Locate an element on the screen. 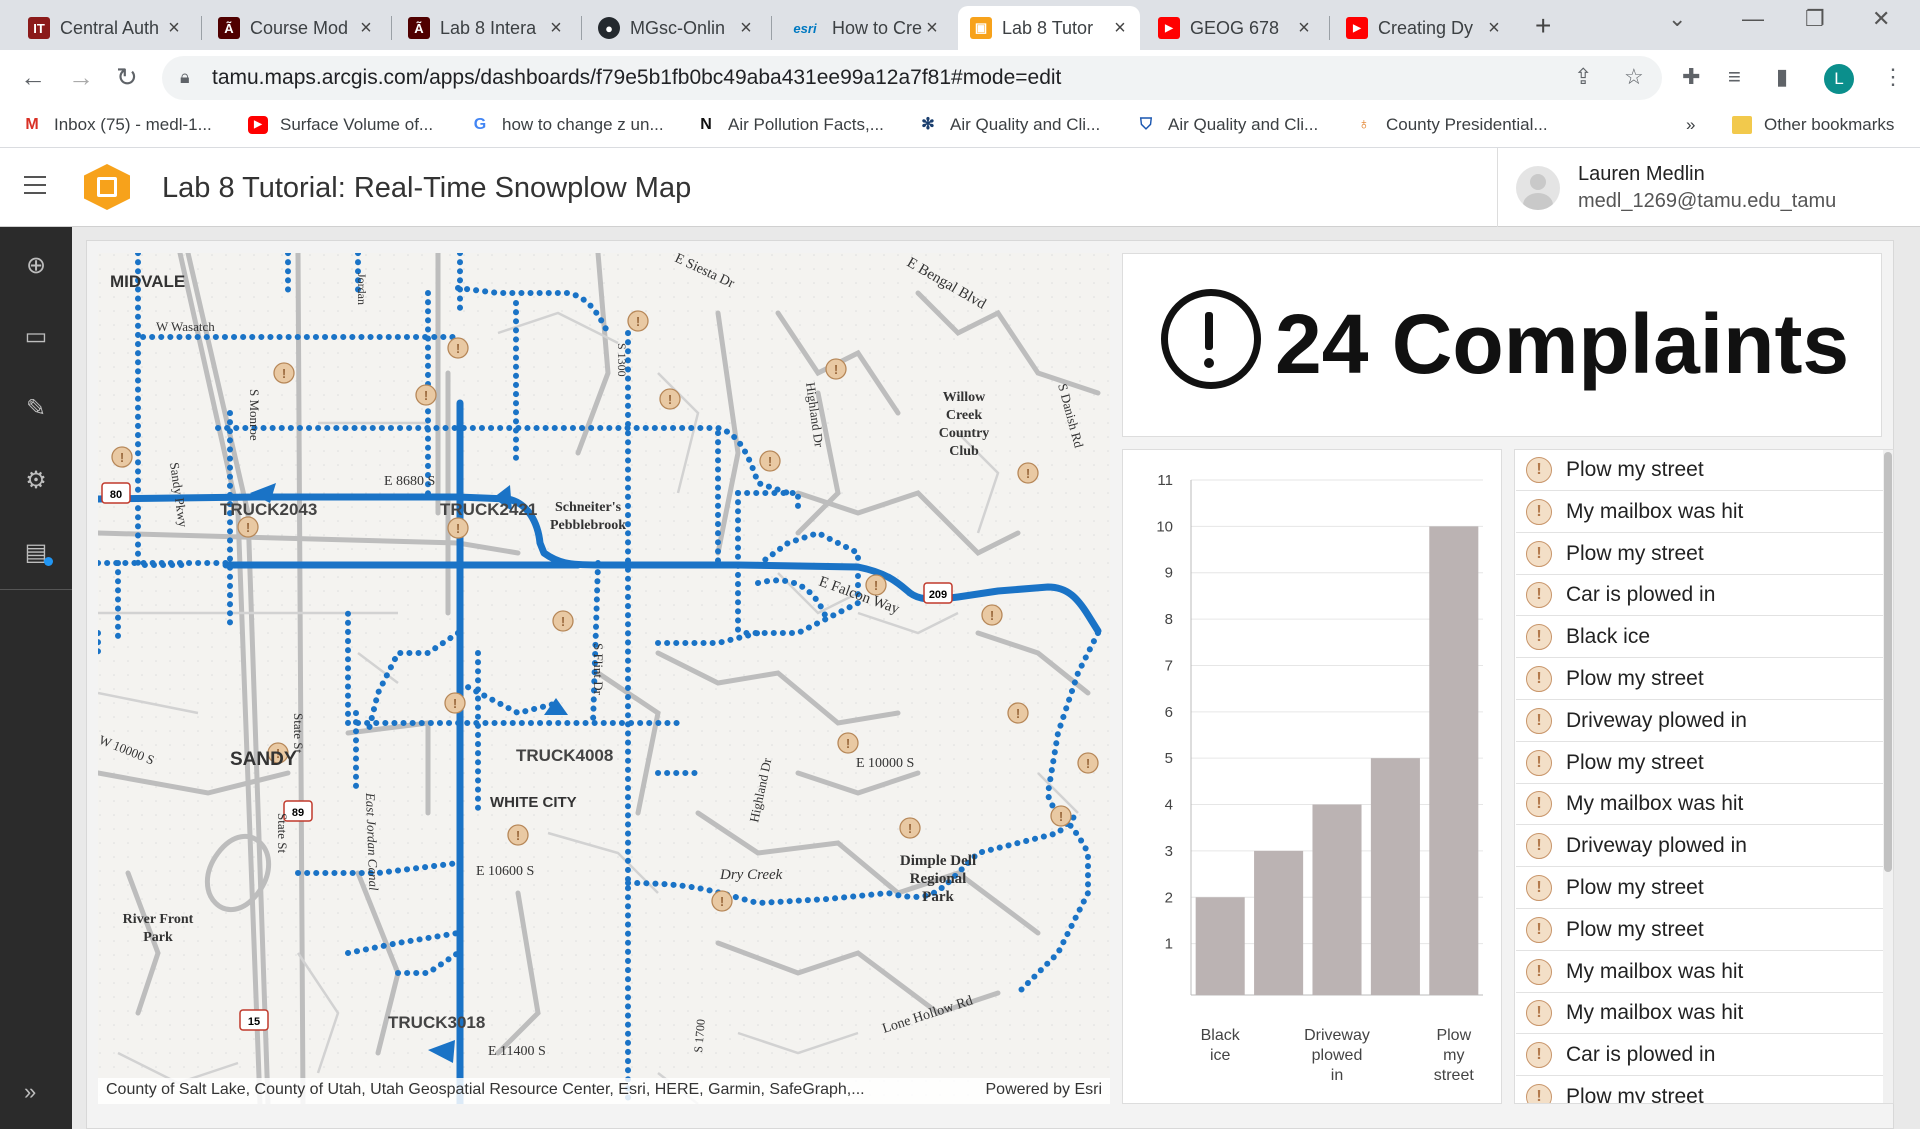 Image resolution: width=1920 pixels, height=1129 pixels. list-item: ! Black ice is located at coordinates (1700, 638).